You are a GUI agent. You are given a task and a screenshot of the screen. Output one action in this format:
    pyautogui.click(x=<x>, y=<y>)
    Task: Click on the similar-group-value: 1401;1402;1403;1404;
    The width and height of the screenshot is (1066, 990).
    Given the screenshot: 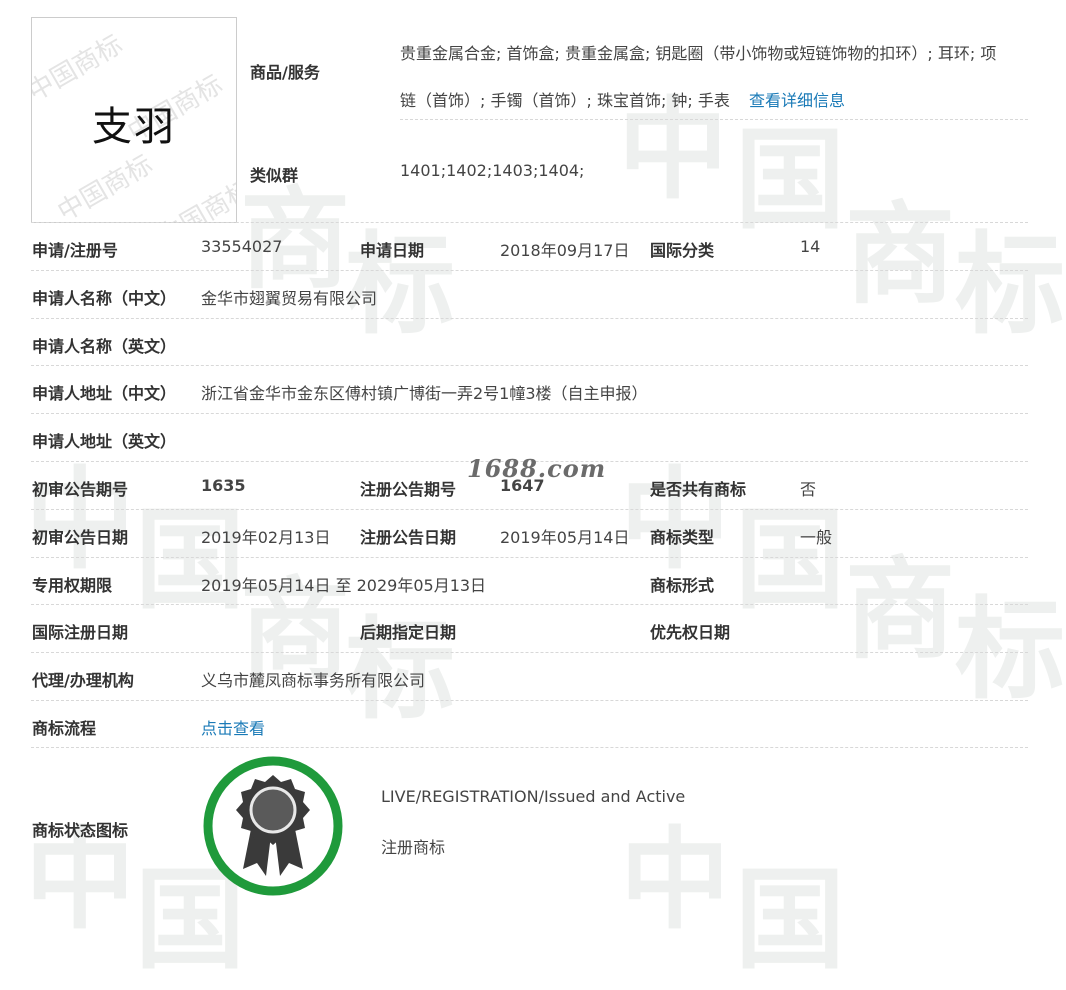 What is the action you would take?
    pyautogui.click(x=492, y=170)
    